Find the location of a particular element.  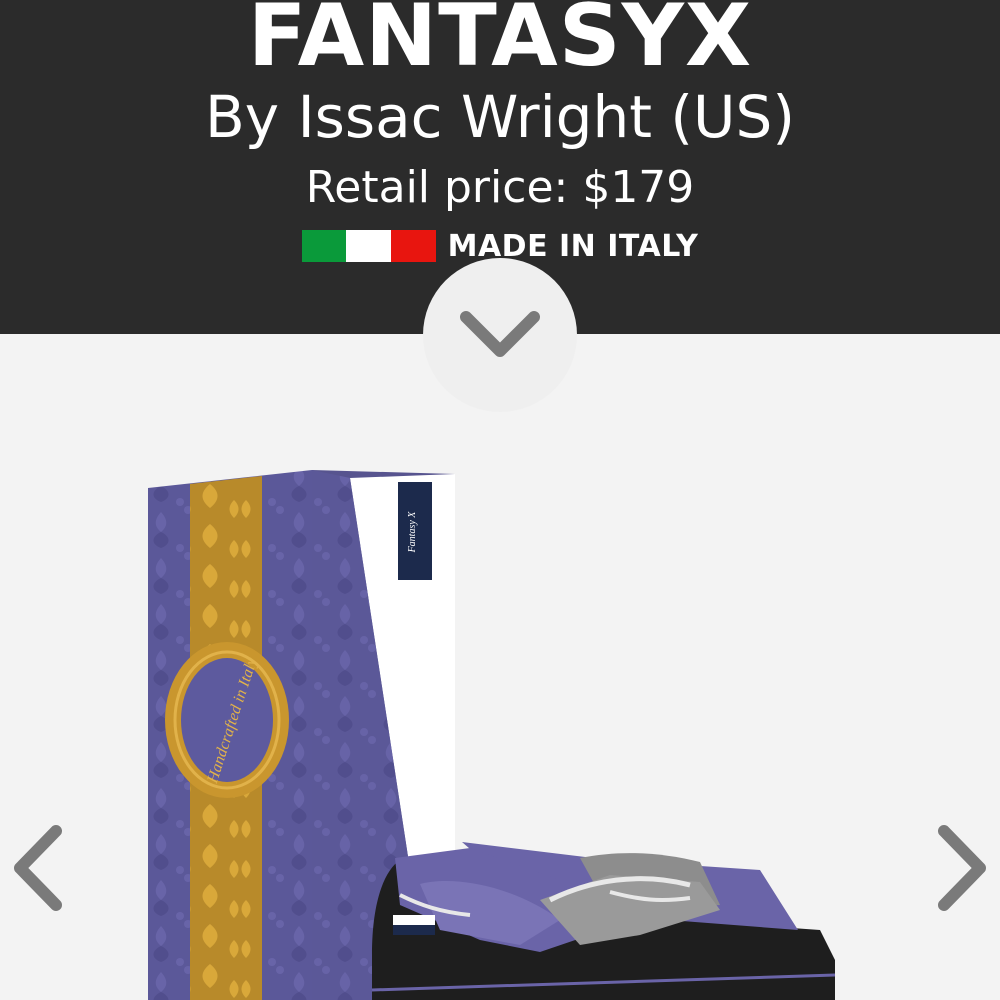

box-label-text: Fantasy X is located at coordinates (412, 532).